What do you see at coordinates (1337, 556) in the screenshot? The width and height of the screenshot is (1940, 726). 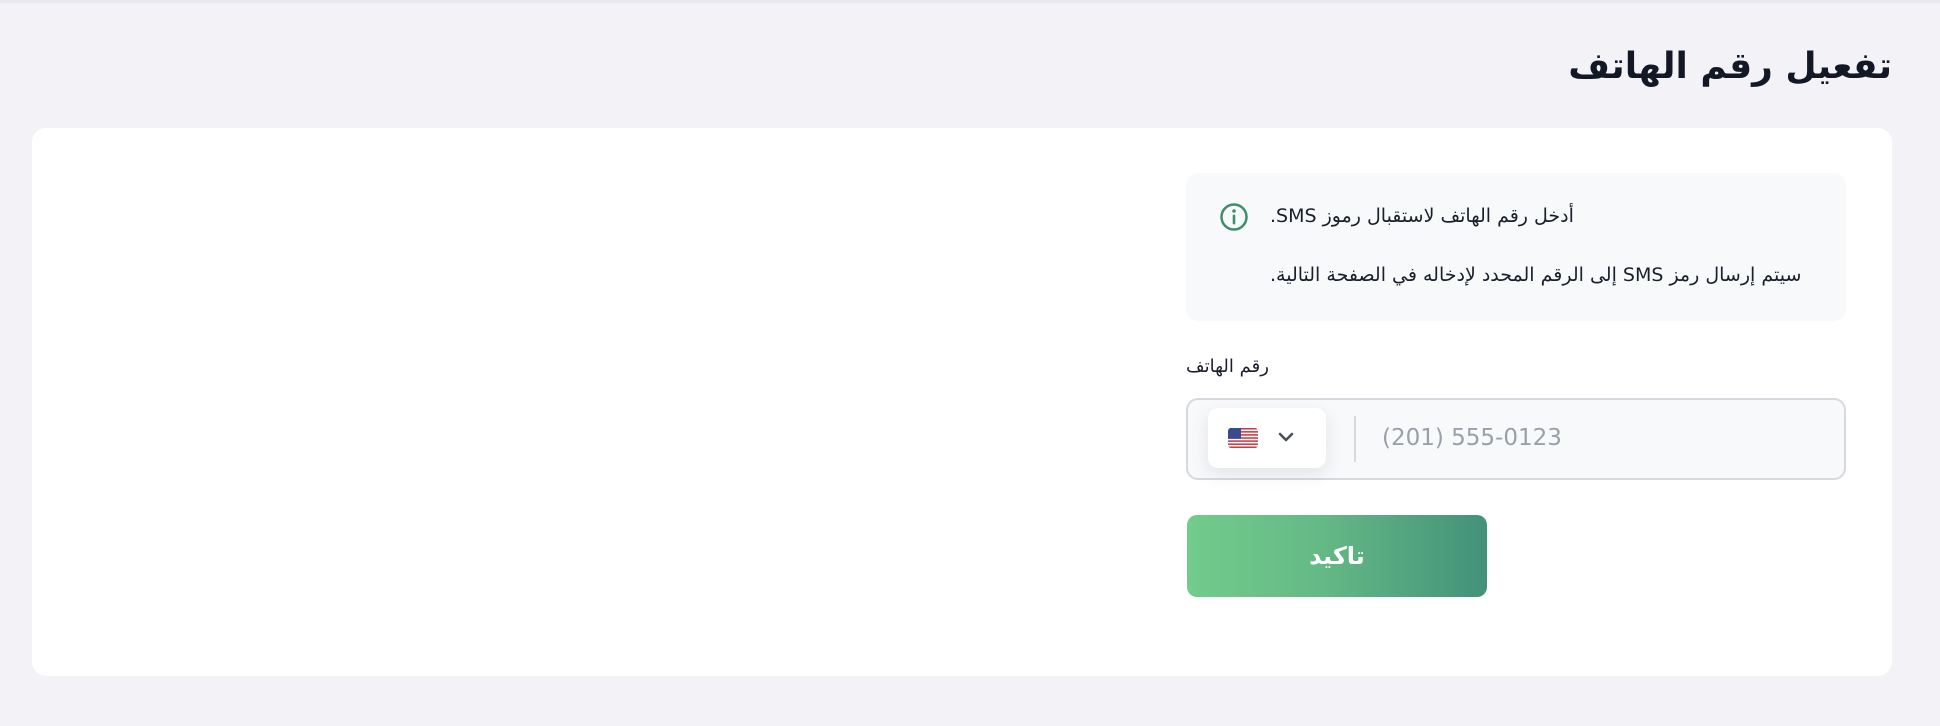 I see `confirm-button: تاكيد` at bounding box center [1337, 556].